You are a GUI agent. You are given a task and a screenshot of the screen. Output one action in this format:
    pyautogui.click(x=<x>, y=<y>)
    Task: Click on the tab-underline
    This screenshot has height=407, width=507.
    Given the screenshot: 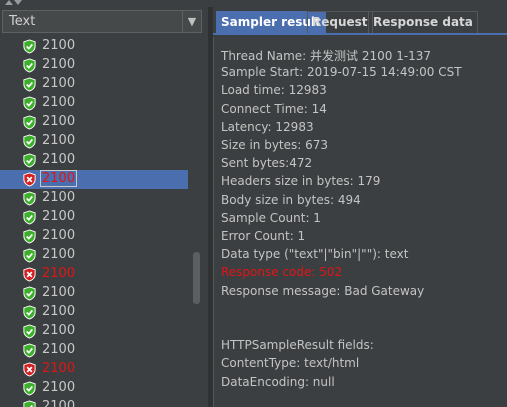 What is the action you would take?
    pyautogui.click(x=360, y=34)
    